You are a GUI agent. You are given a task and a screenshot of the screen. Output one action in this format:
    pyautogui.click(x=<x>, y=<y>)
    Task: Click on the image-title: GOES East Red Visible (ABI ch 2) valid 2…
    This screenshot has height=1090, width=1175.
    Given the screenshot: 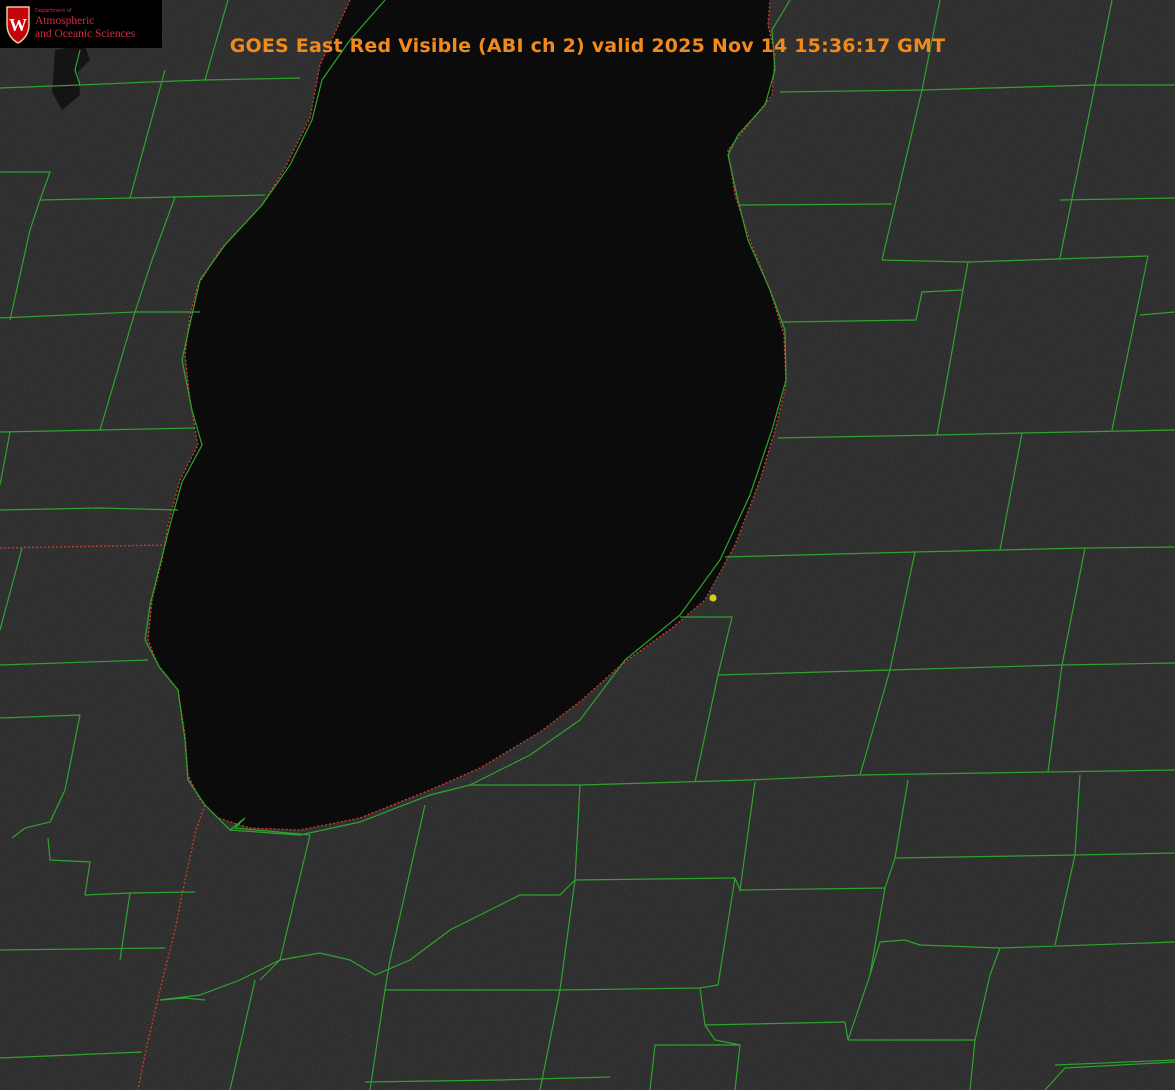 What is the action you would take?
    pyautogui.click(x=587, y=46)
    